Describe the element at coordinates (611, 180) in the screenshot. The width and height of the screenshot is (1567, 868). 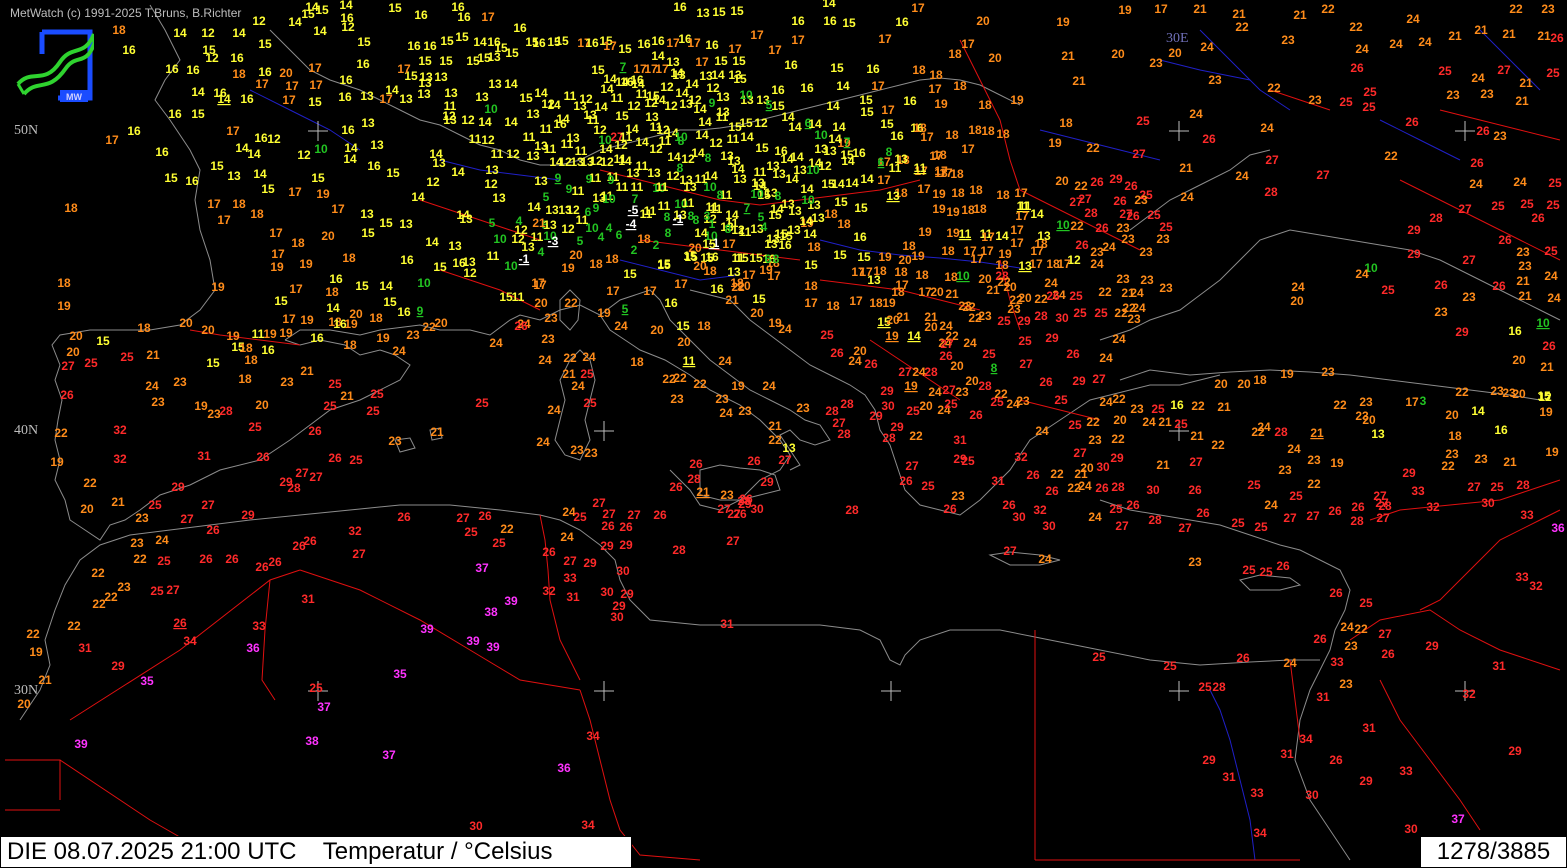
I see `temperature-reading: 9` at that location.